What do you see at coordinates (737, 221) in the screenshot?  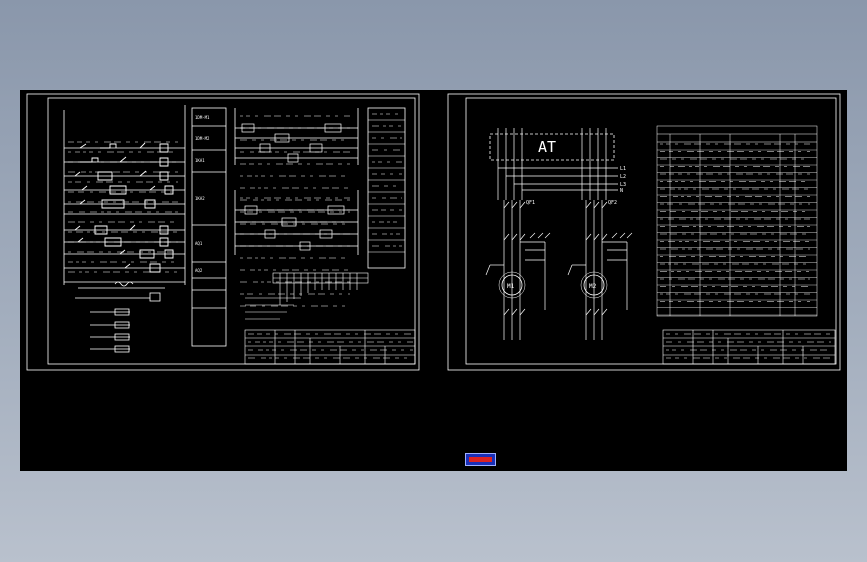 I see `components-table` at bounding box center [737, 221].